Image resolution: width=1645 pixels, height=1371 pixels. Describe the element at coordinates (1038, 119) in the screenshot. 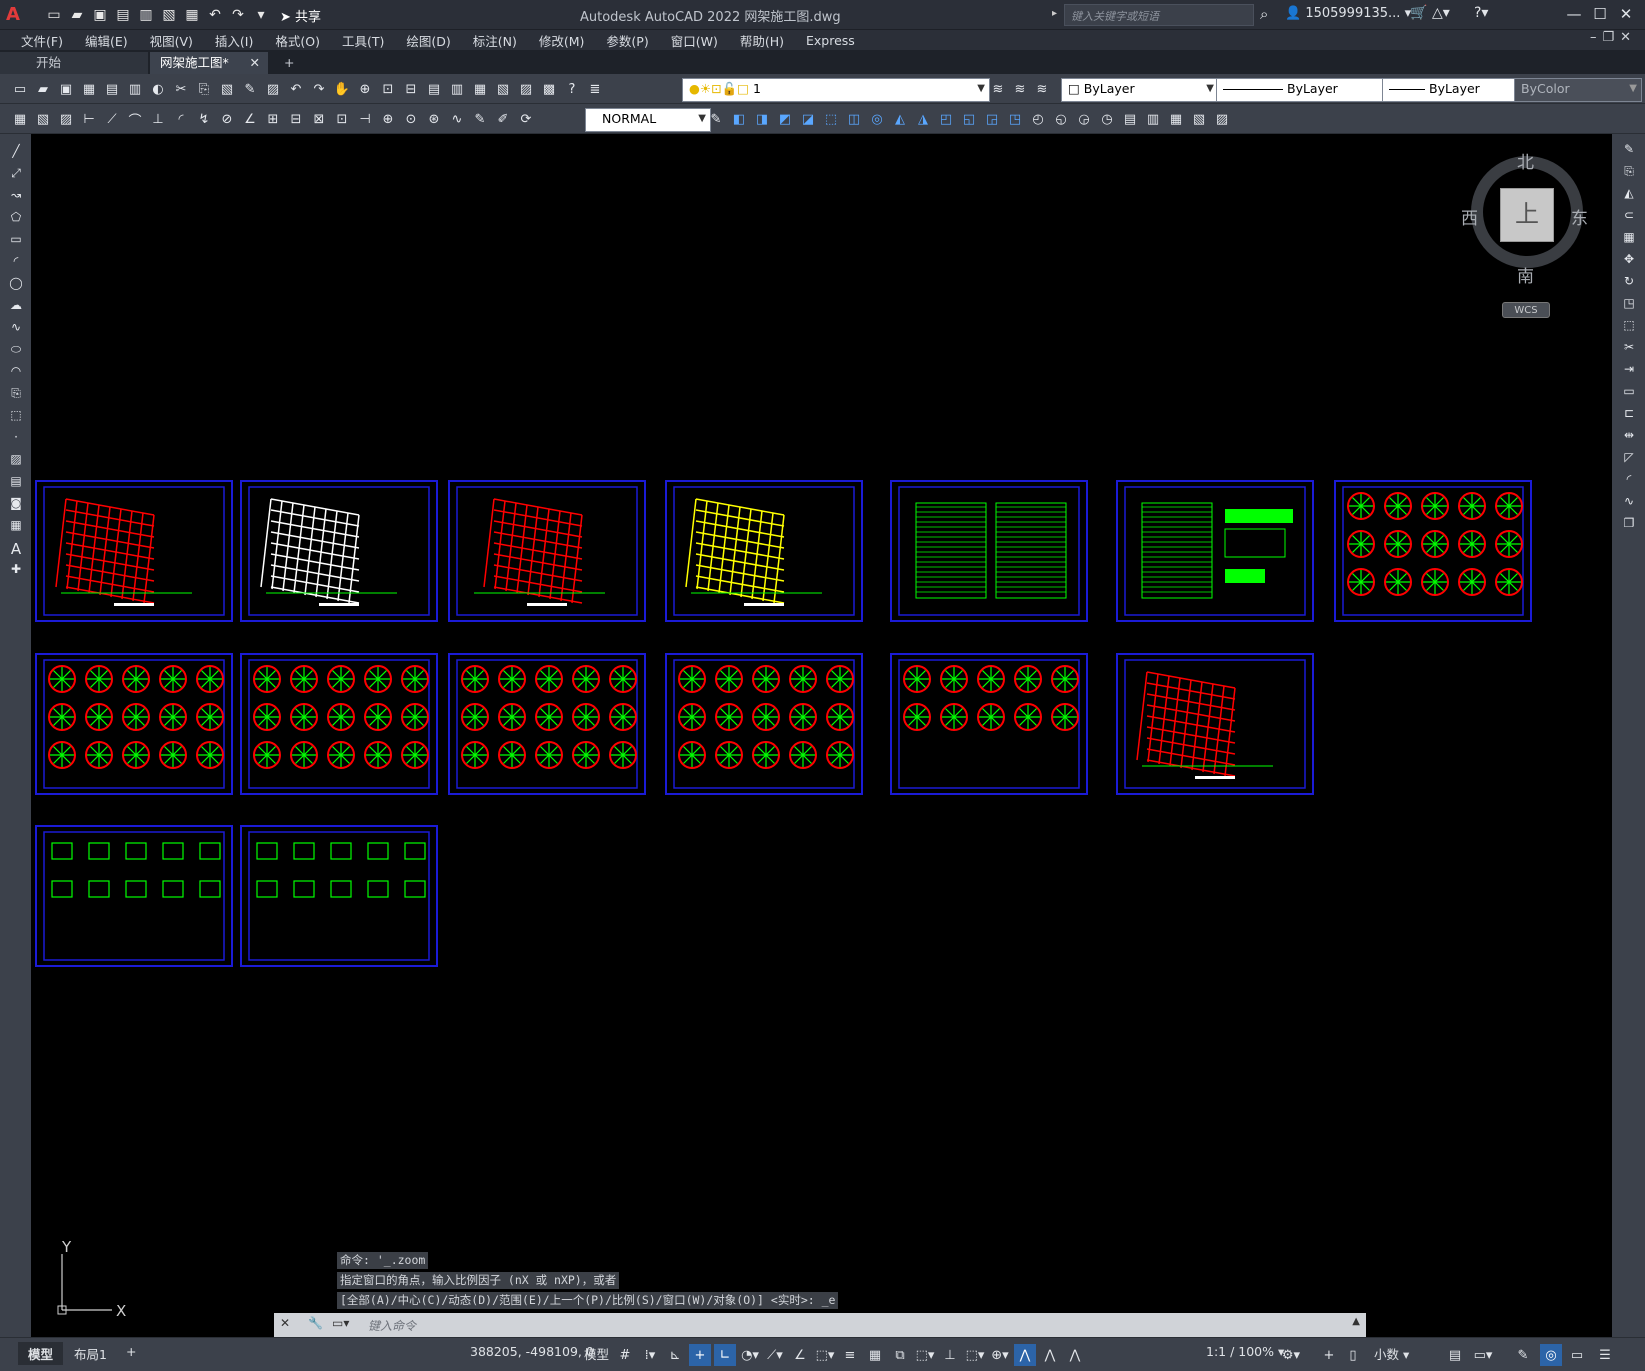

I see `shell-icon: ◴` at that location.